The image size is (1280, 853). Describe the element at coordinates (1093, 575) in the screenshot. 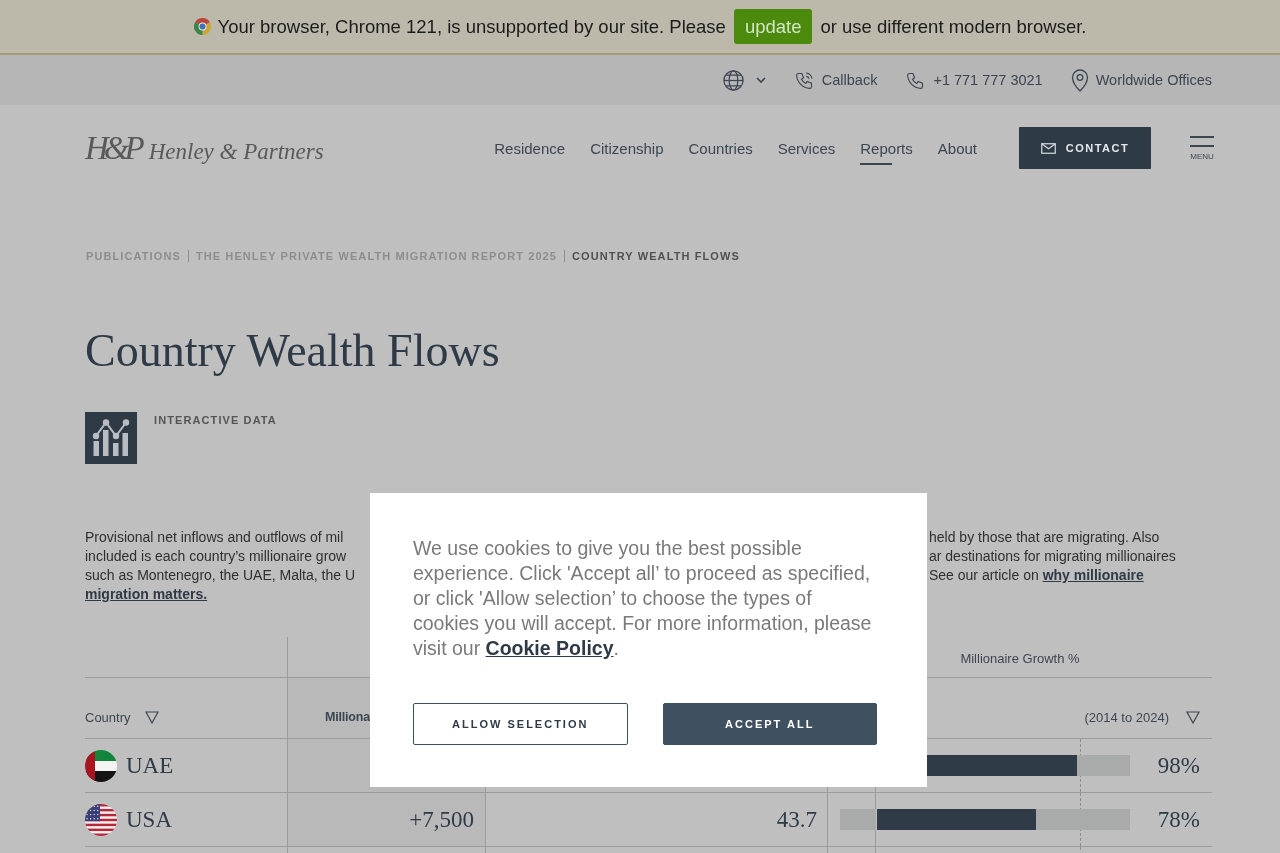

I see `article-link: why millionaire` at that location.